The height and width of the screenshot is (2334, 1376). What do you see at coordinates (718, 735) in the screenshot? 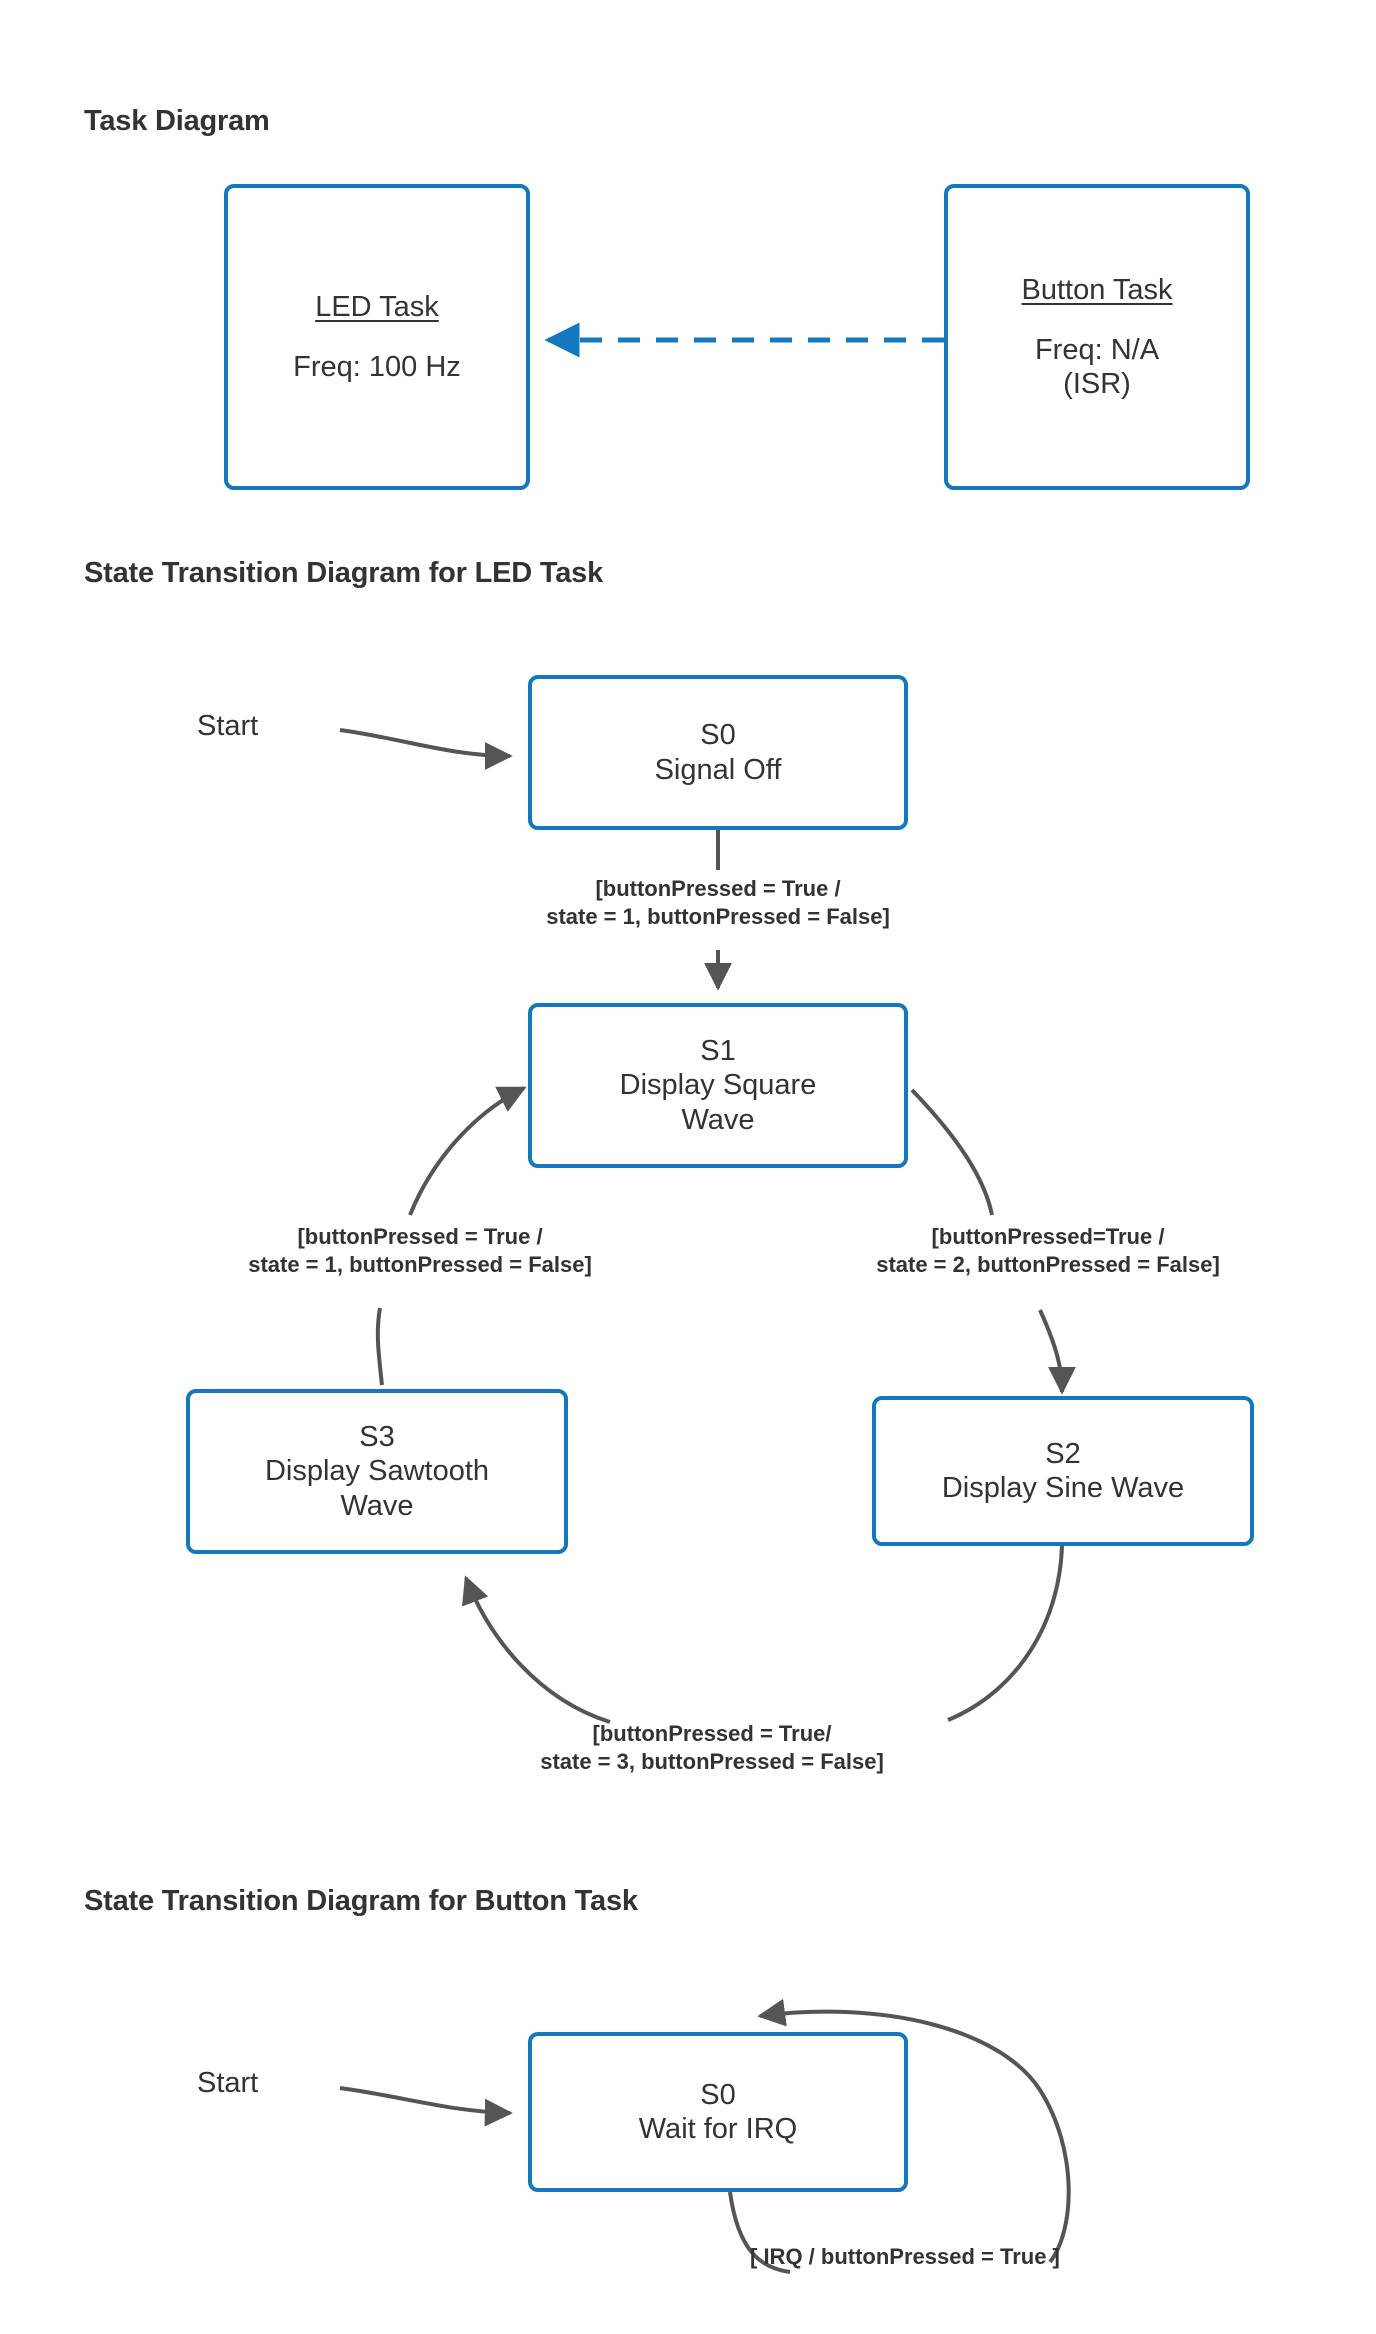
I see `node-led-s0-id: S0` at bounding box center [718, 735].